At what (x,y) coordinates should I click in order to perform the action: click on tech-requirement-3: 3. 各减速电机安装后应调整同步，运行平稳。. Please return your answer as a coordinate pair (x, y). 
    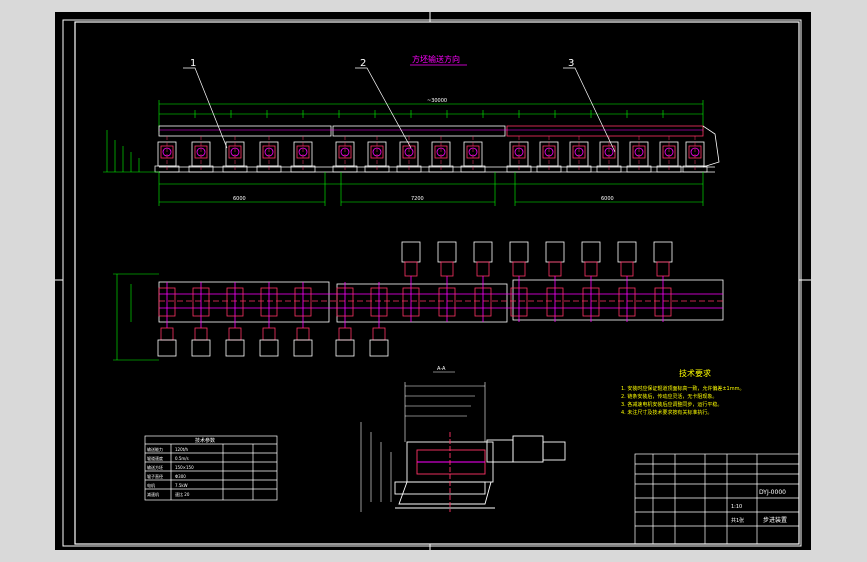
    Looking at the image, I should click on (671, 404).